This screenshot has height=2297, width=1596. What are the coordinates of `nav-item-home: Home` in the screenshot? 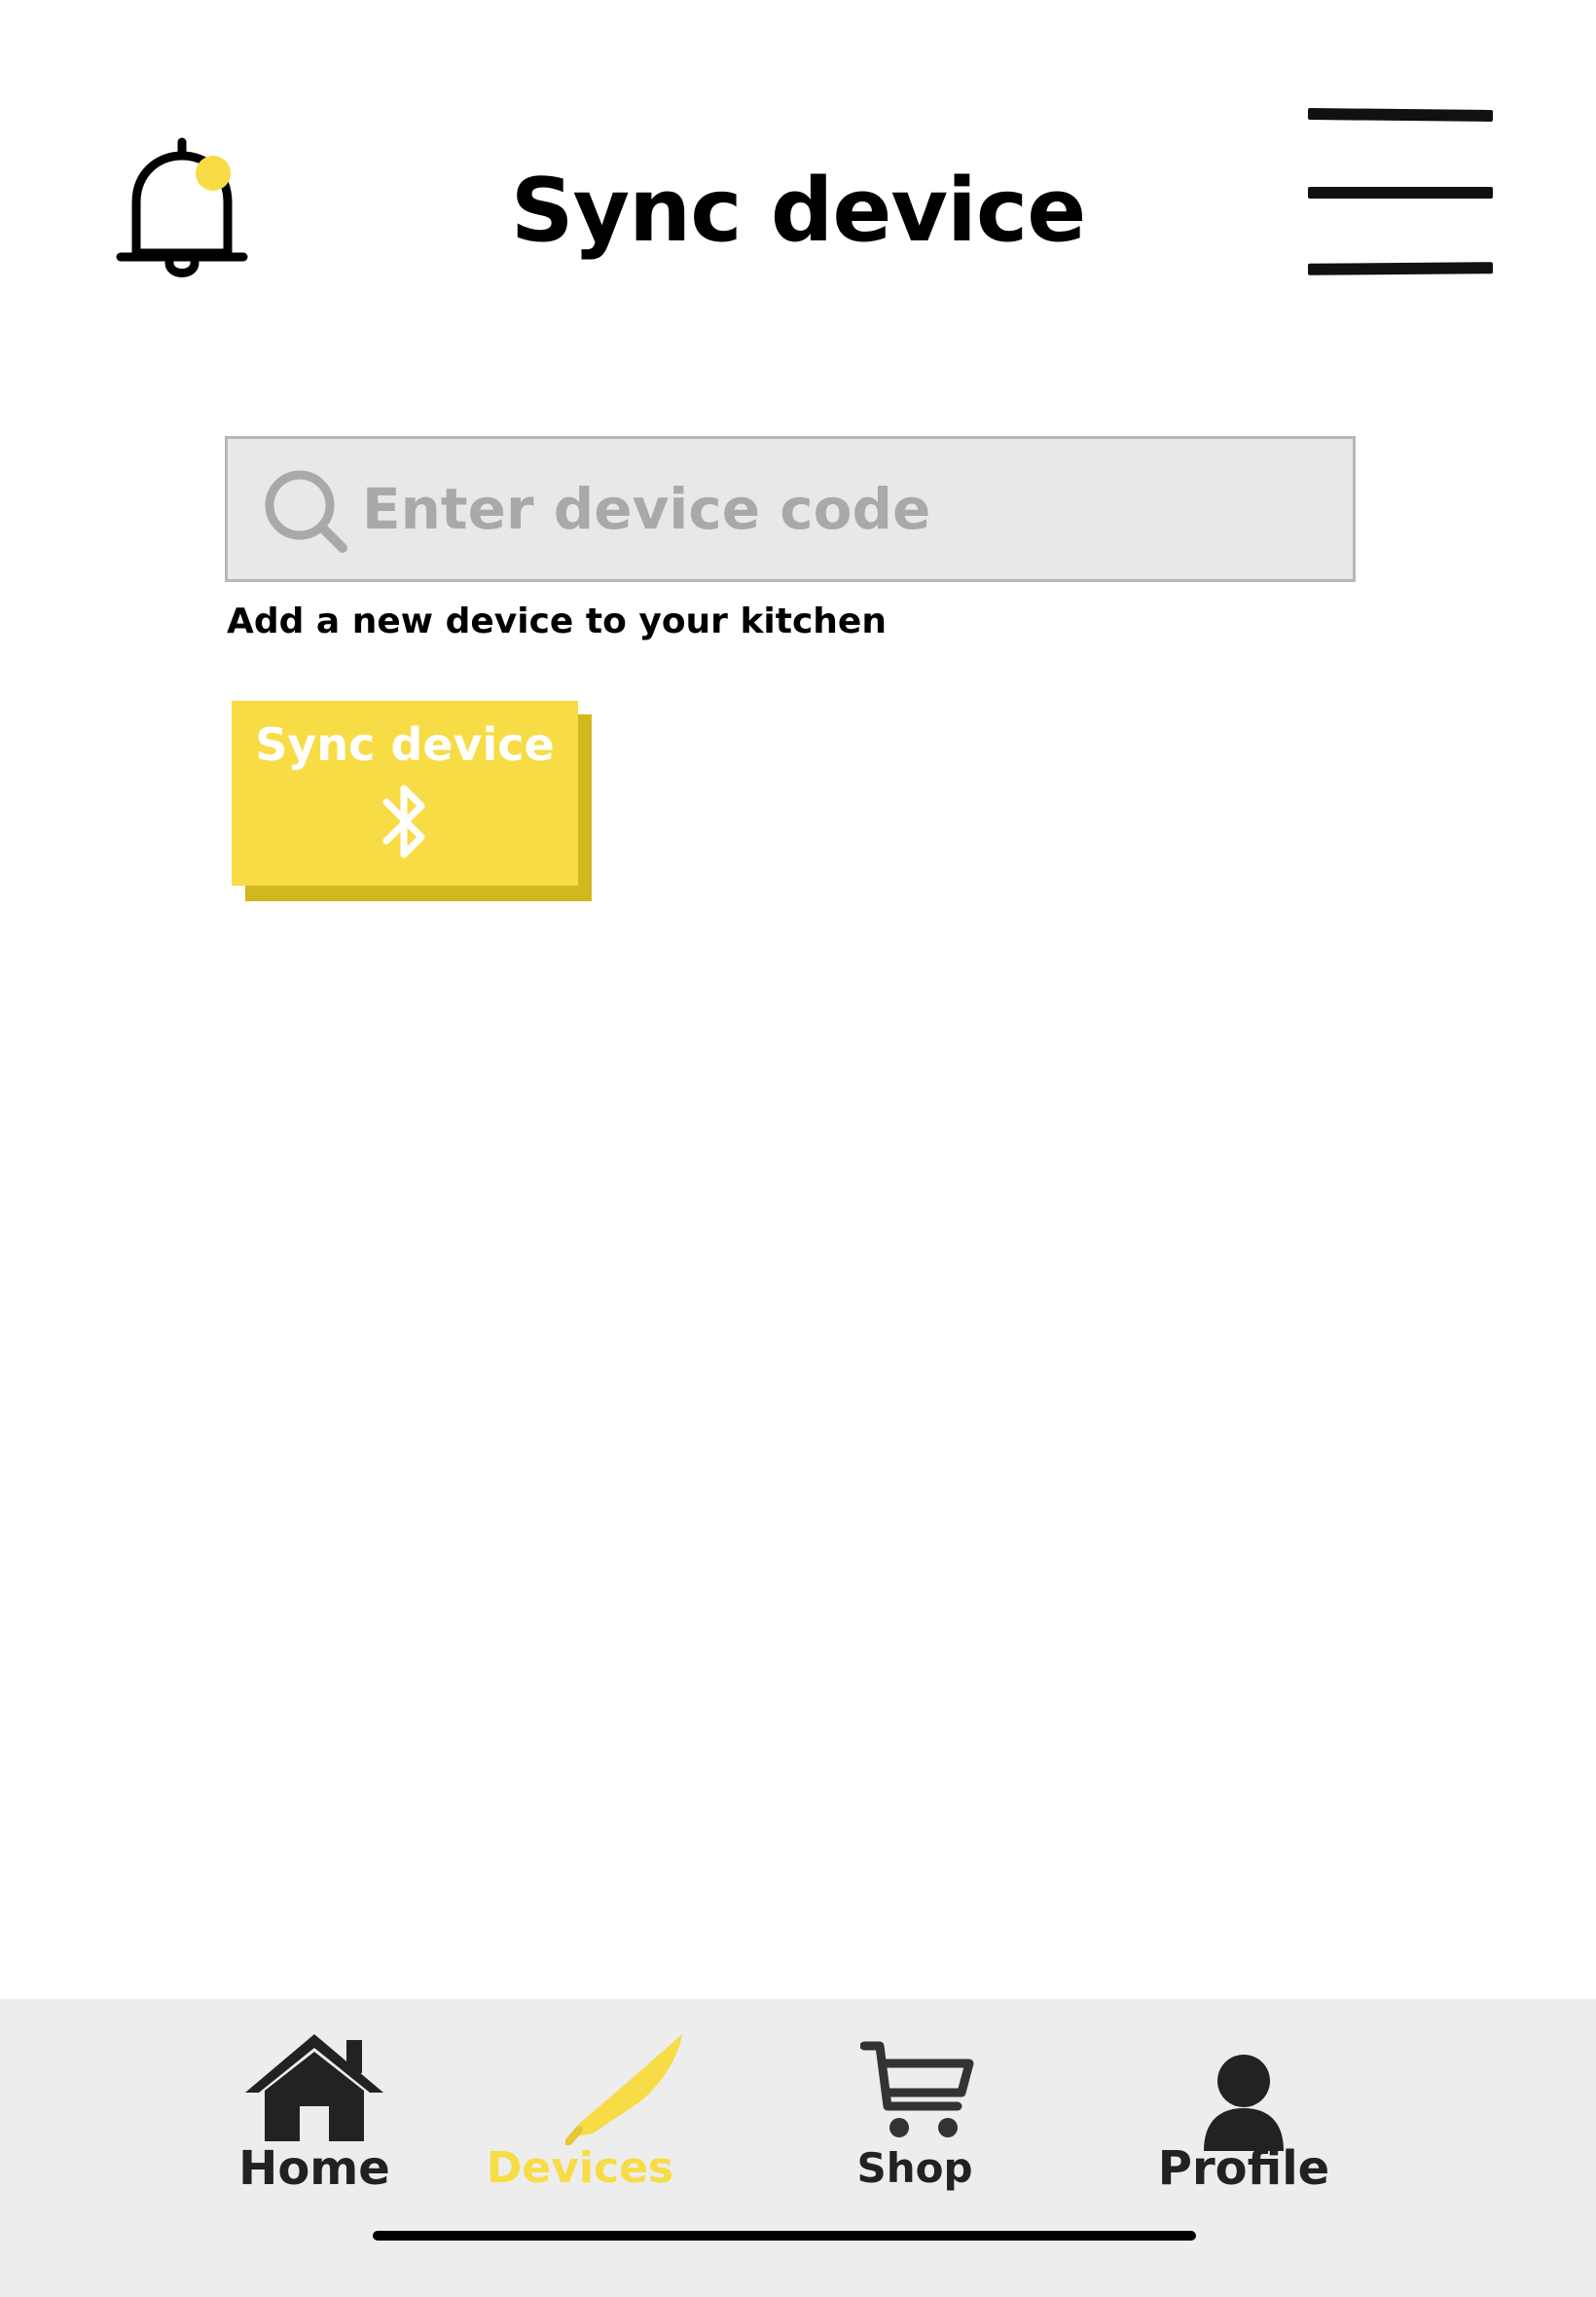 It's located at (314, 2111).